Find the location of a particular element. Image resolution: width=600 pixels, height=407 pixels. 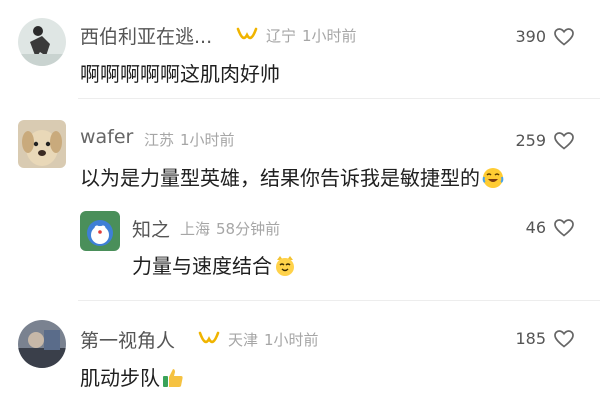

comment-meta: 天津 1小时前 is located at coordinates (276, 339).